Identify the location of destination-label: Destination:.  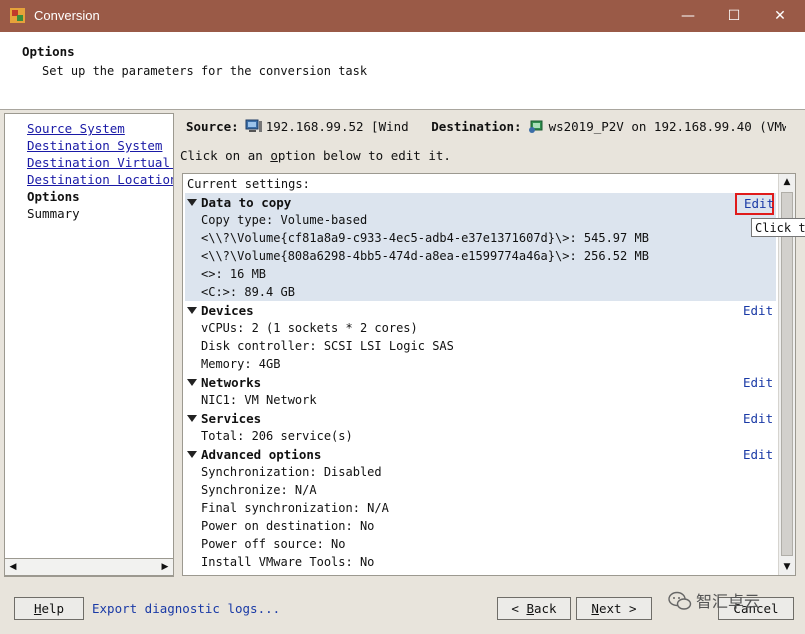
(476, 126).